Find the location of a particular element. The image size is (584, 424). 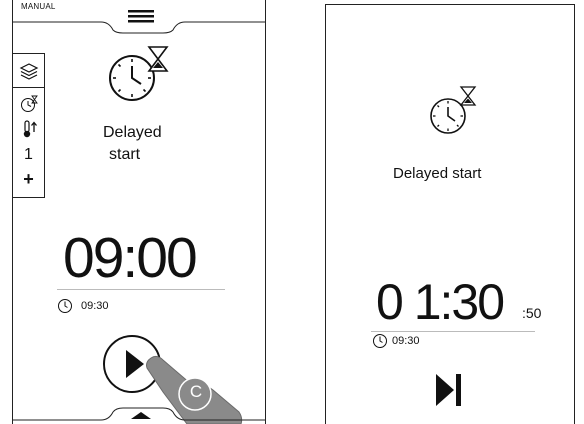

time-display: 09:00 is located at coordinates (130, 258).